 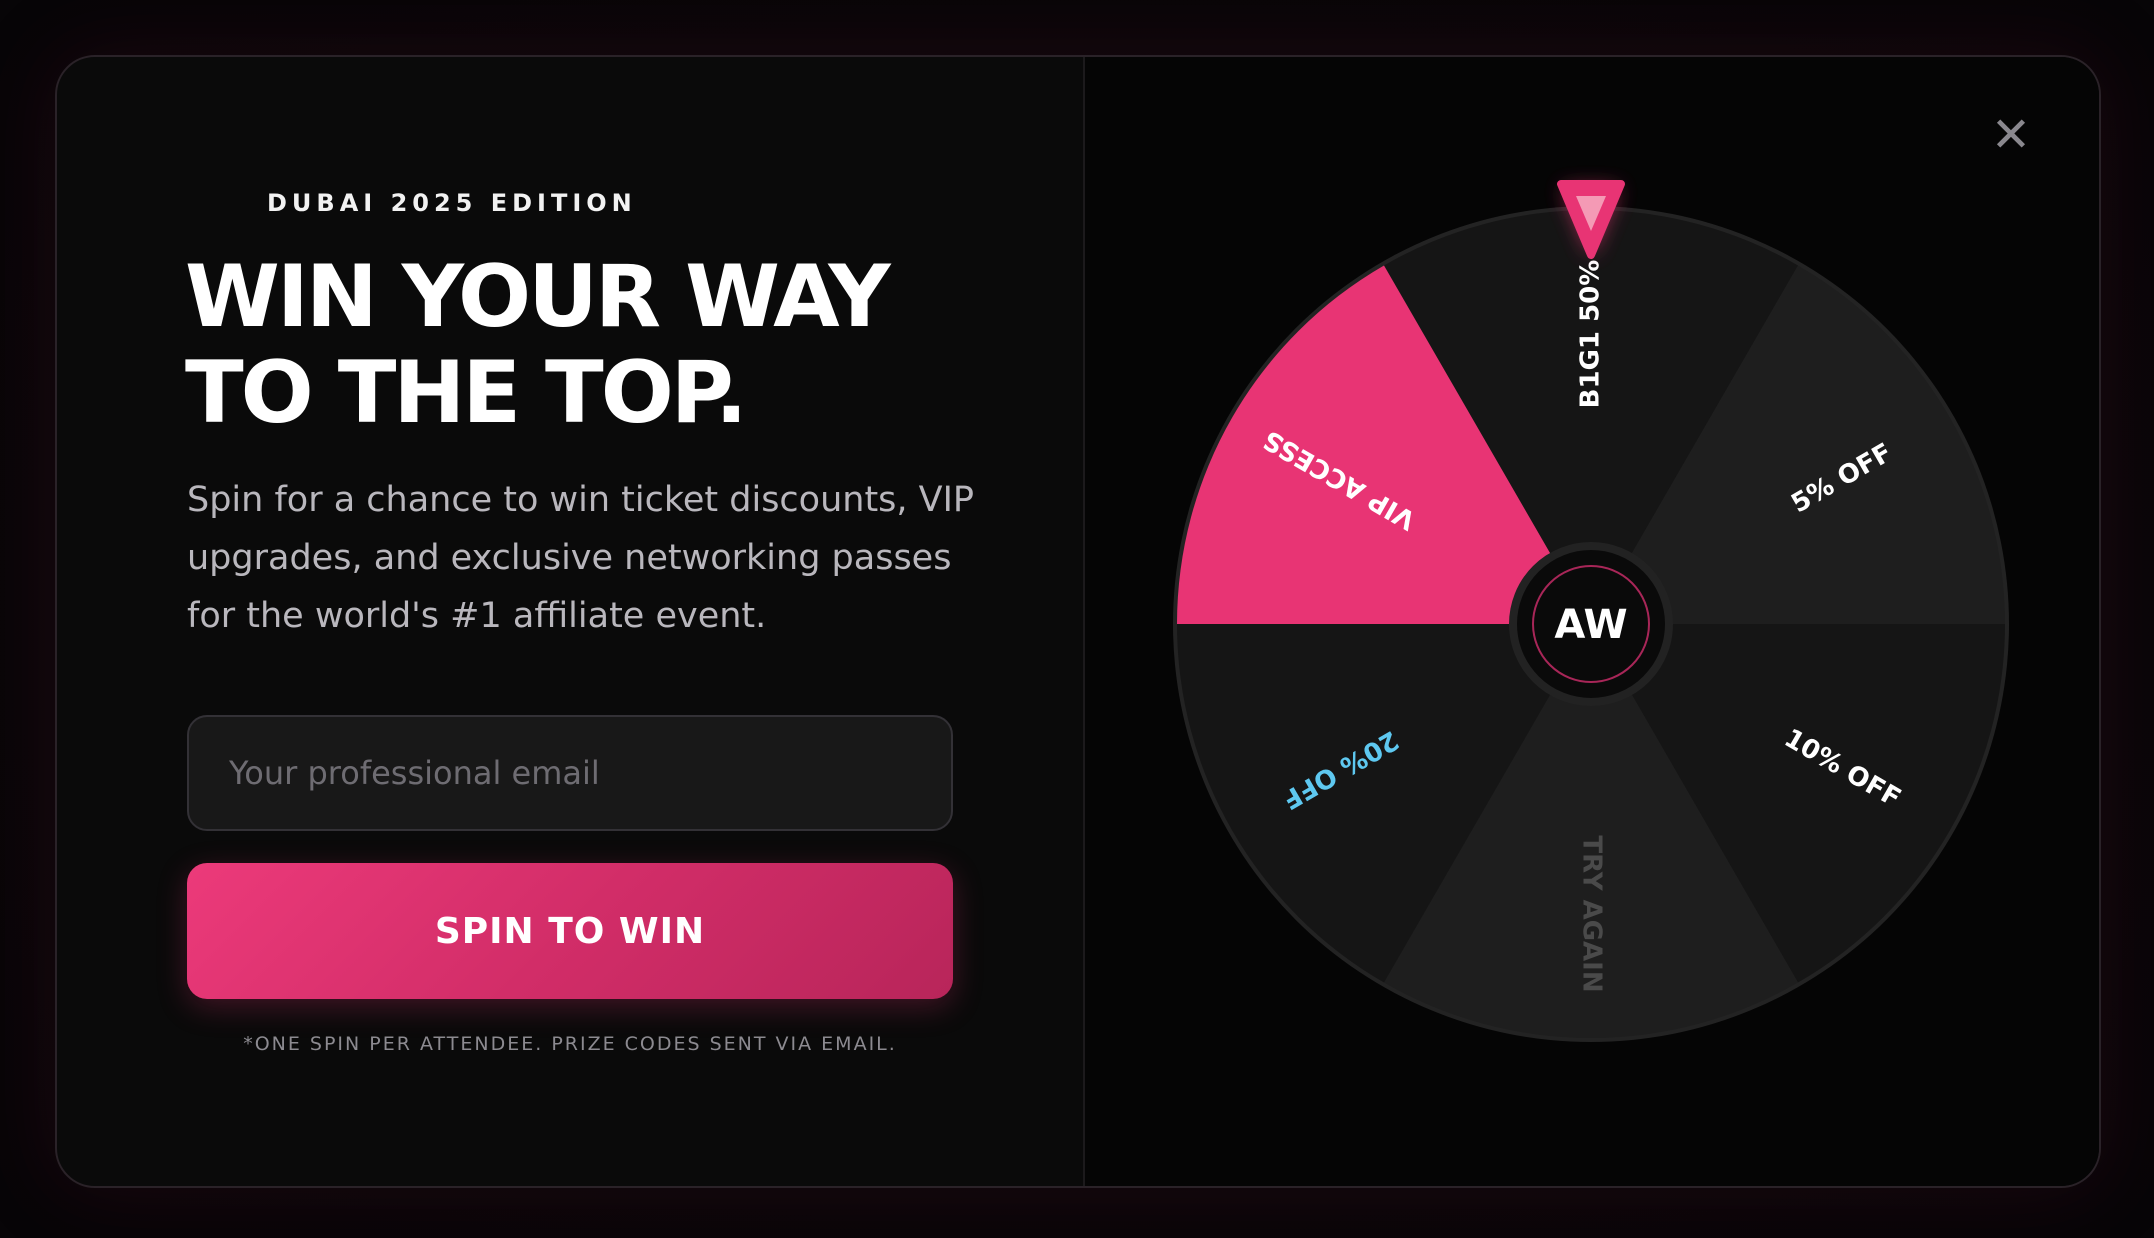 What do you see at coordinates (538, 297) in the screenshot?
I see `headline-line-1: WIN YOUR WAY` at bounding box center [538, 297].